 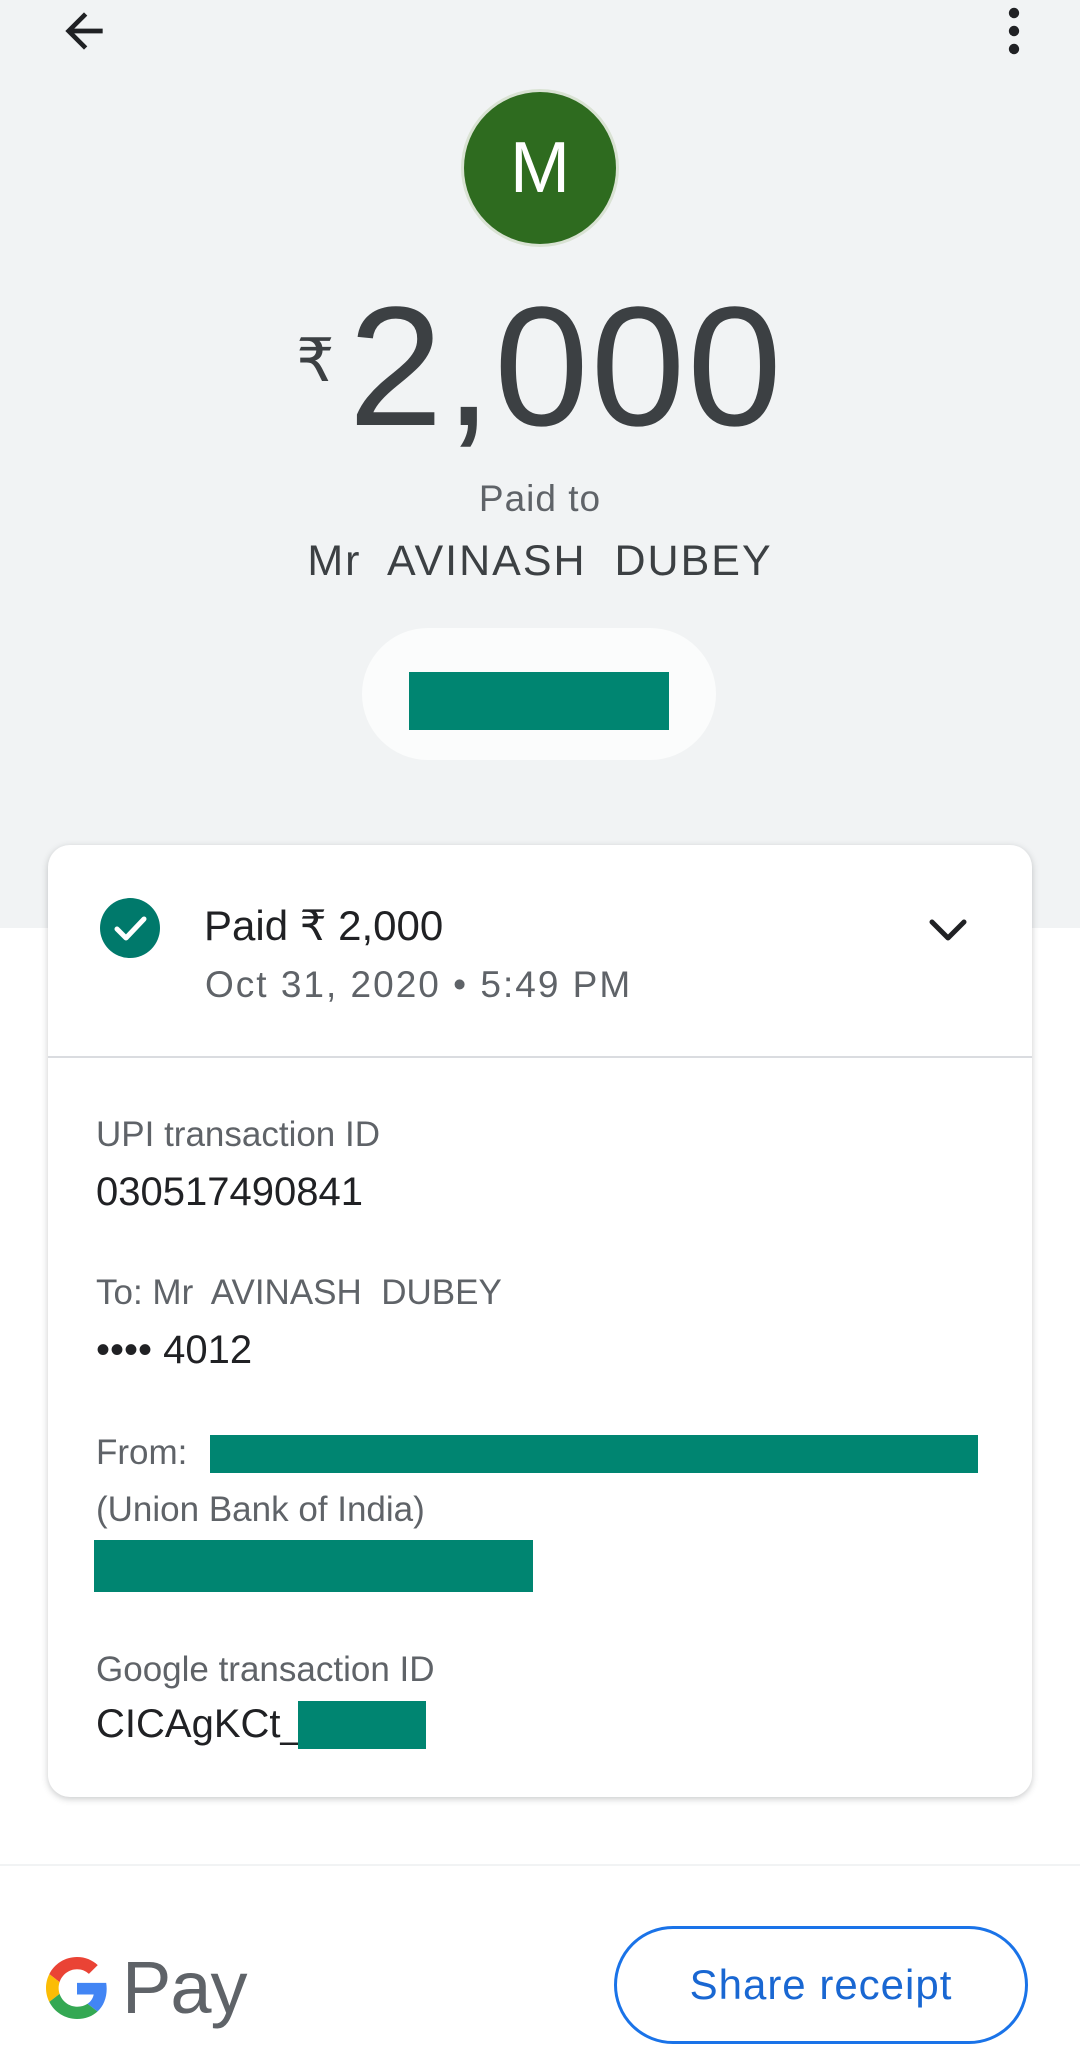 What do you see at coordinates (130, 928) in the screenshot?
I see `check-circle-icon` at bounding box center [130, 928].